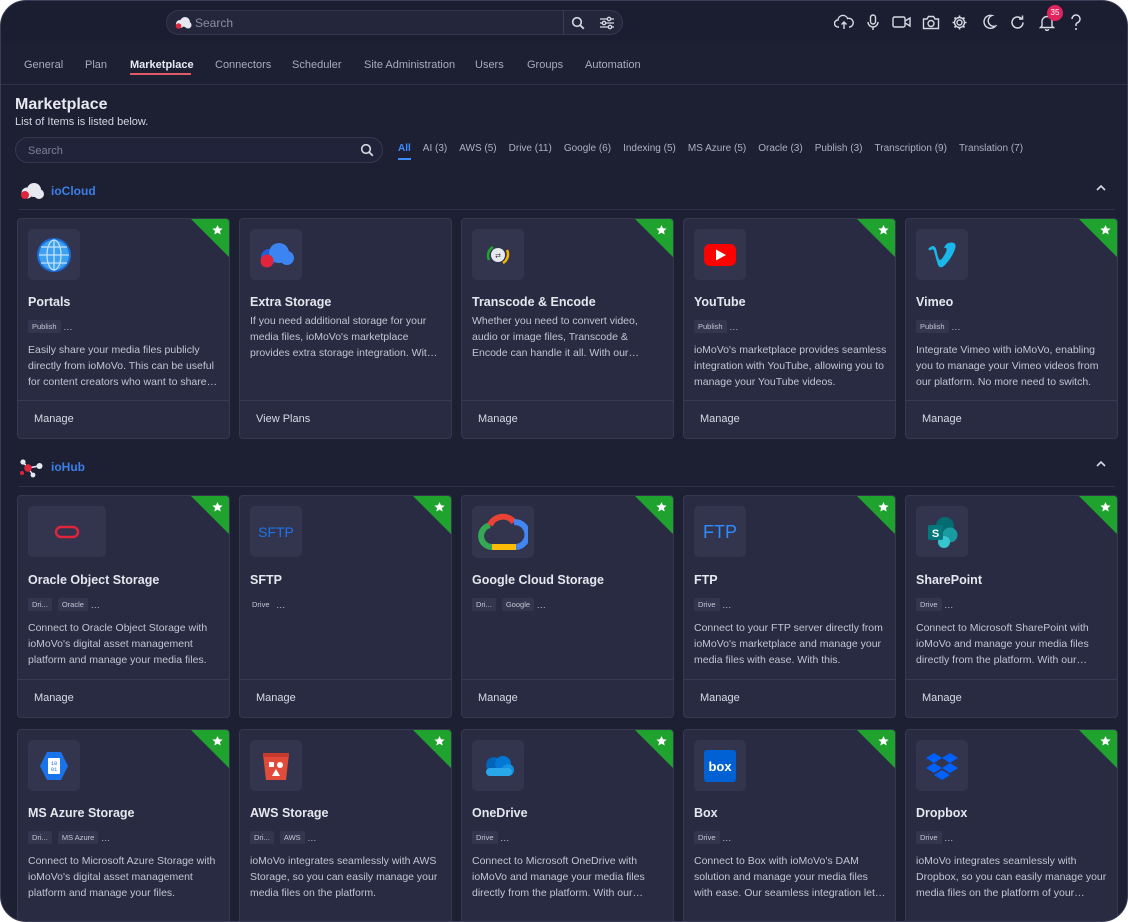 Image resolution: width=1128 pixels, height=922 pixels. Describe the element at coordinates (545, 65) in the screenshot. I see `tab-groups: Groups` at that location.